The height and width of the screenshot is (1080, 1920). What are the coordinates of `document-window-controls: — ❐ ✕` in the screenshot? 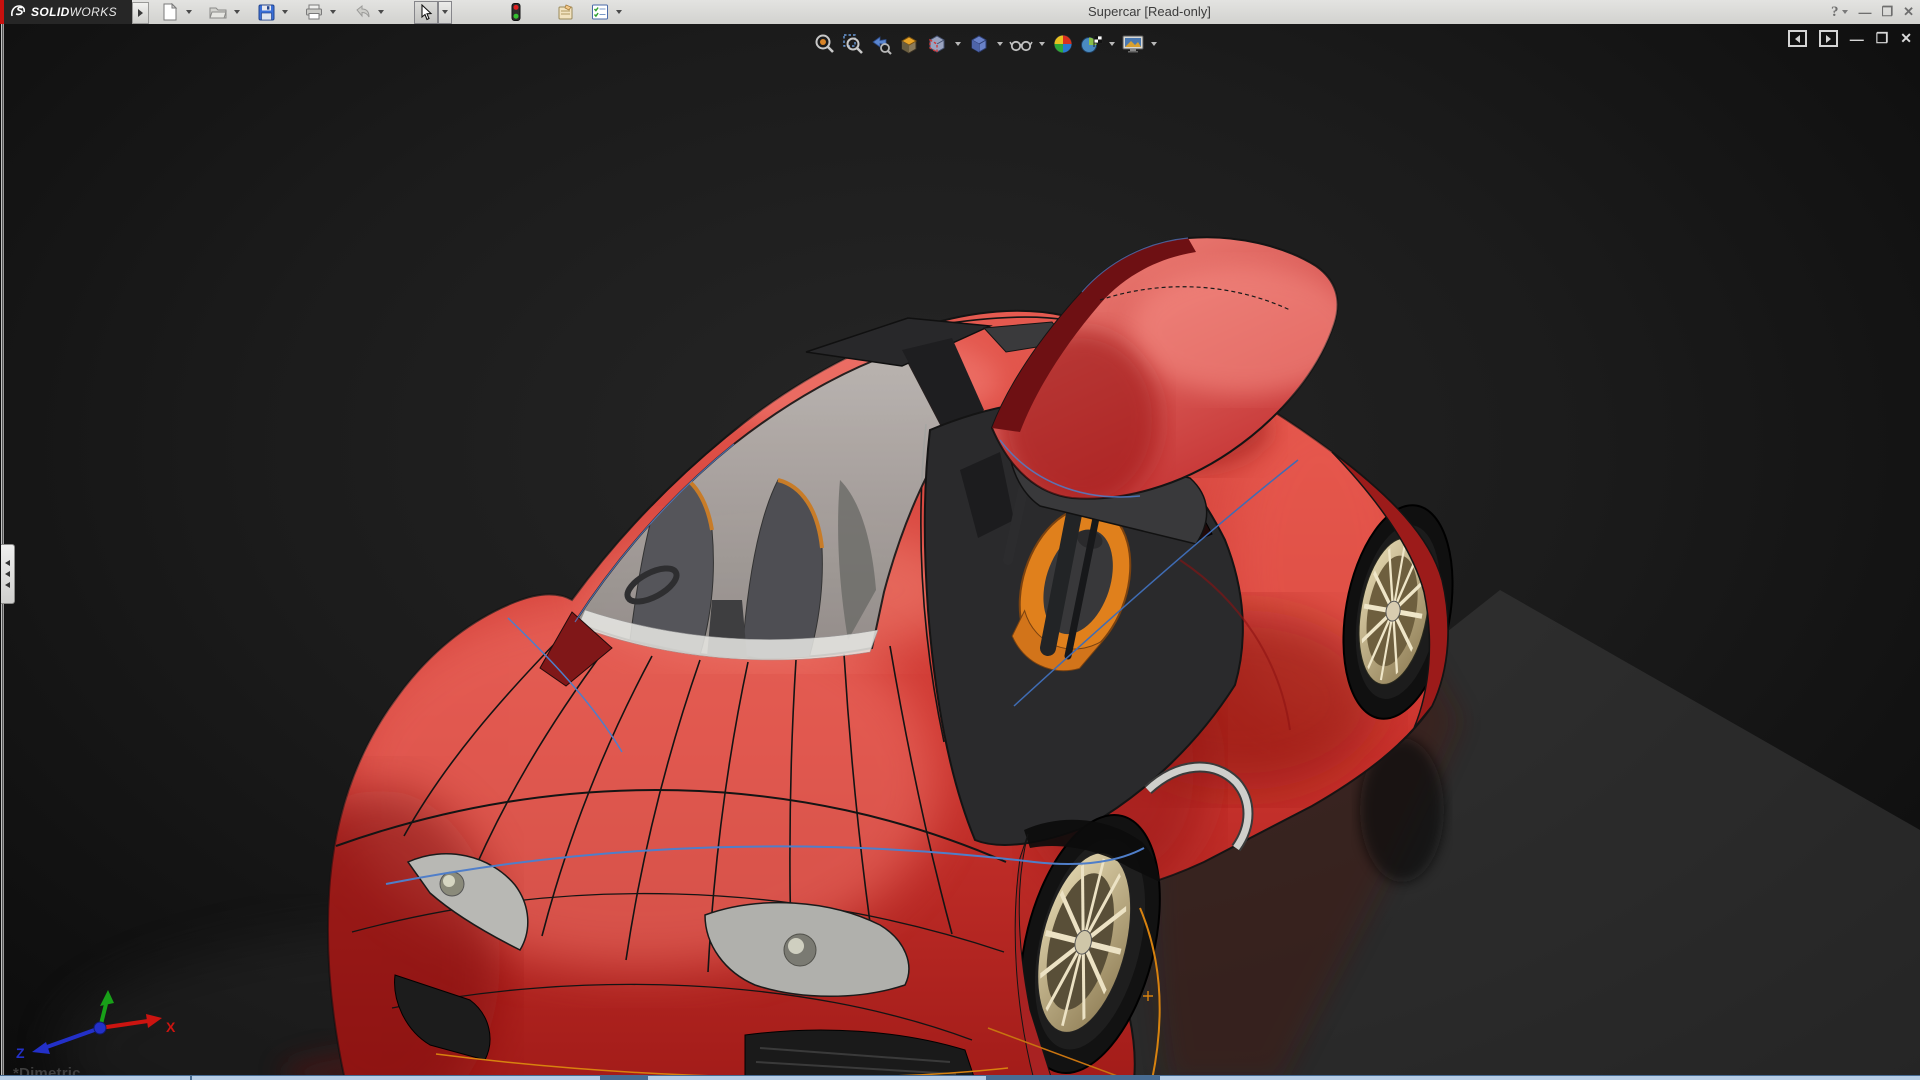 It's located at (1849, 38).